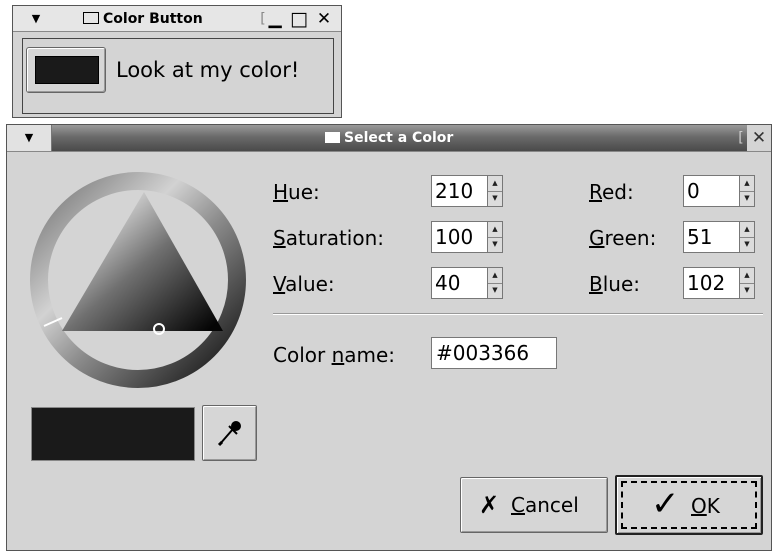 This screenshot has width=772, height=551. I want to click on blue-label: Blue:, so click(615, 284).